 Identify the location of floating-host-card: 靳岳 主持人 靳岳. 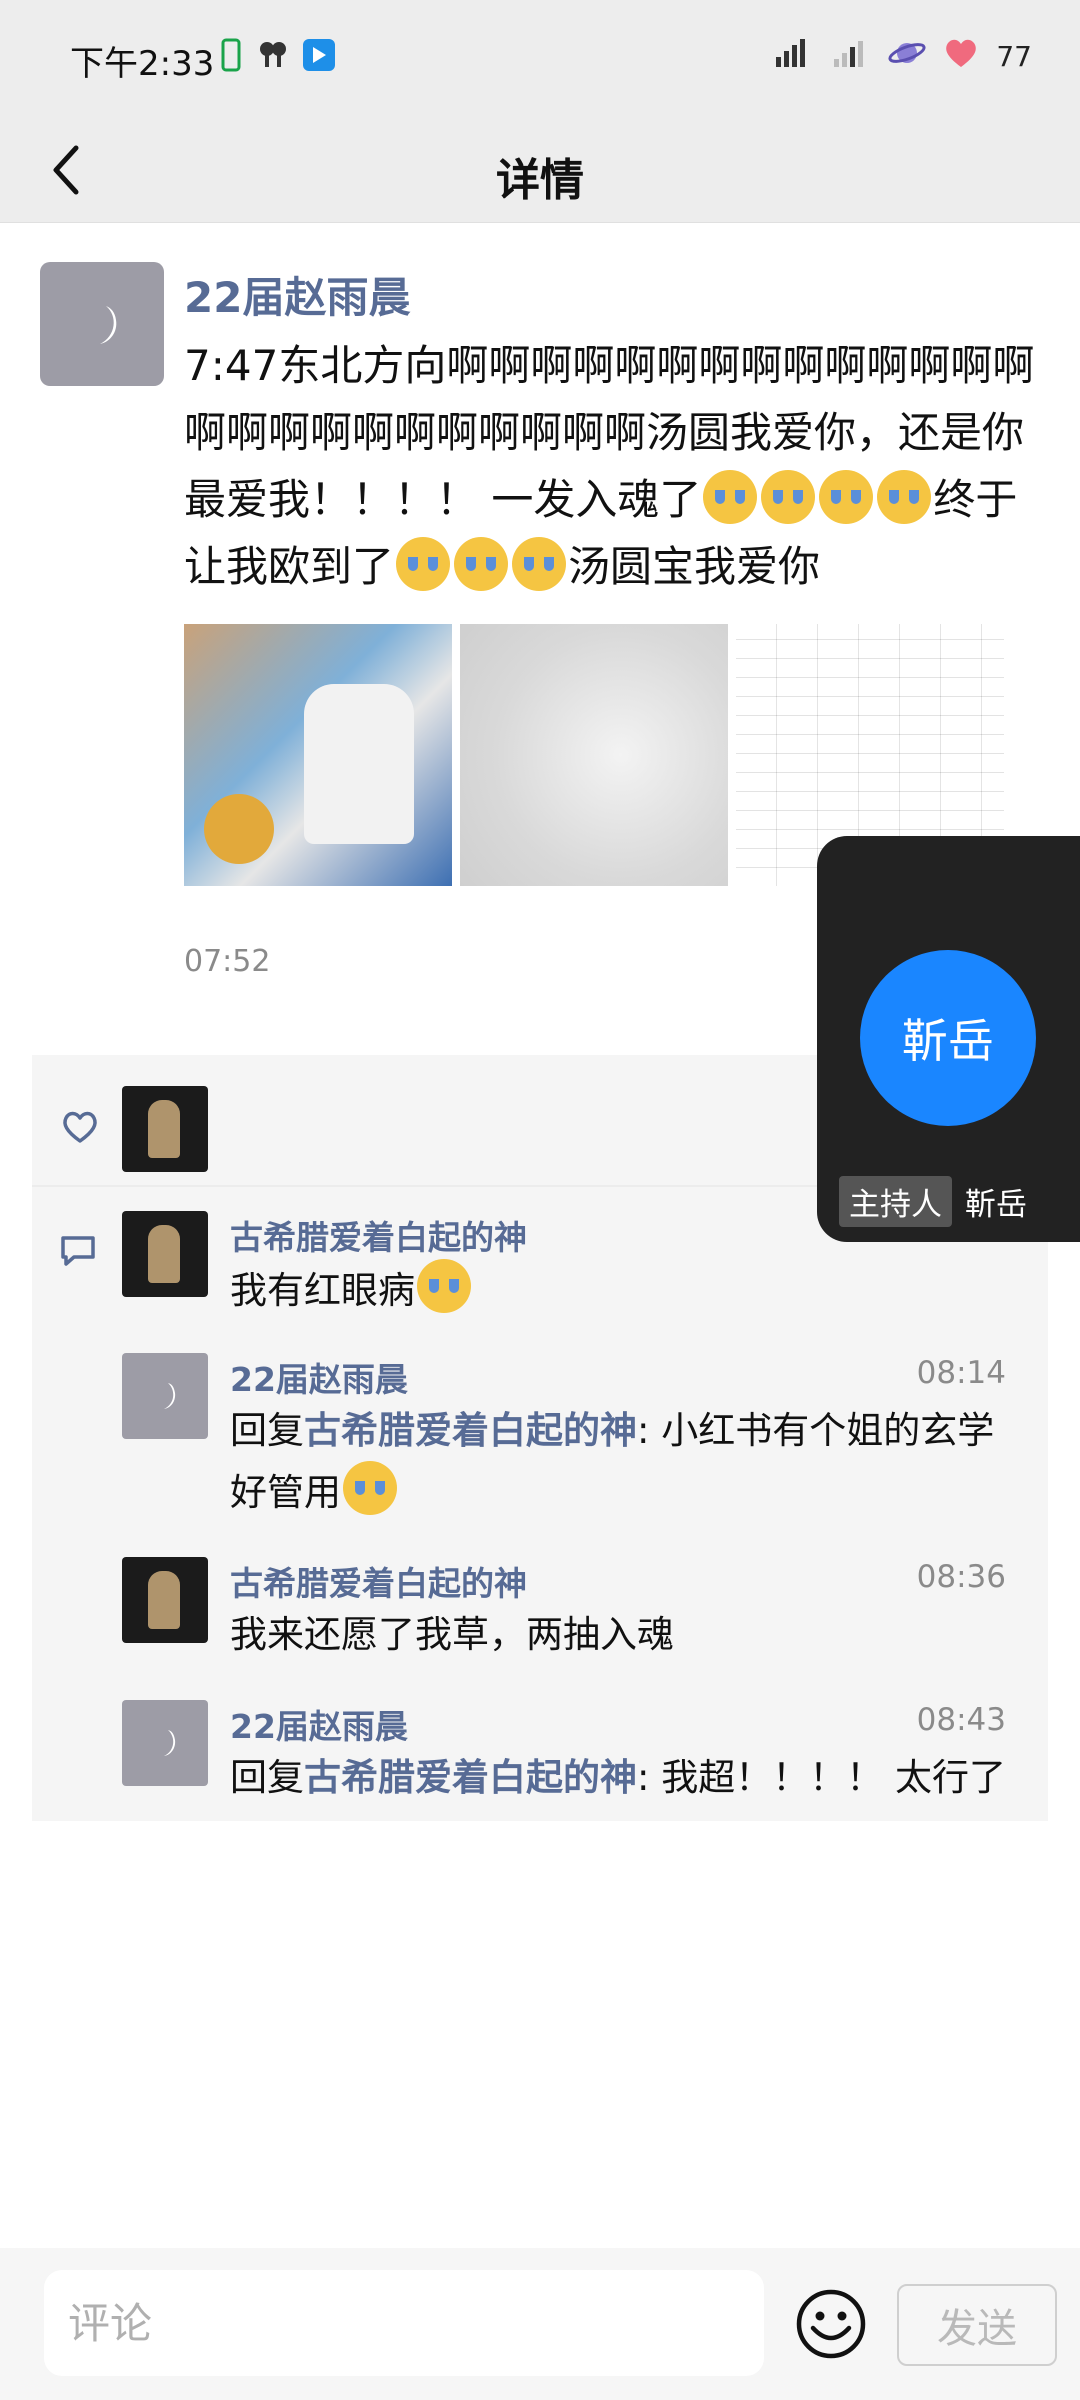
(948, 1039).